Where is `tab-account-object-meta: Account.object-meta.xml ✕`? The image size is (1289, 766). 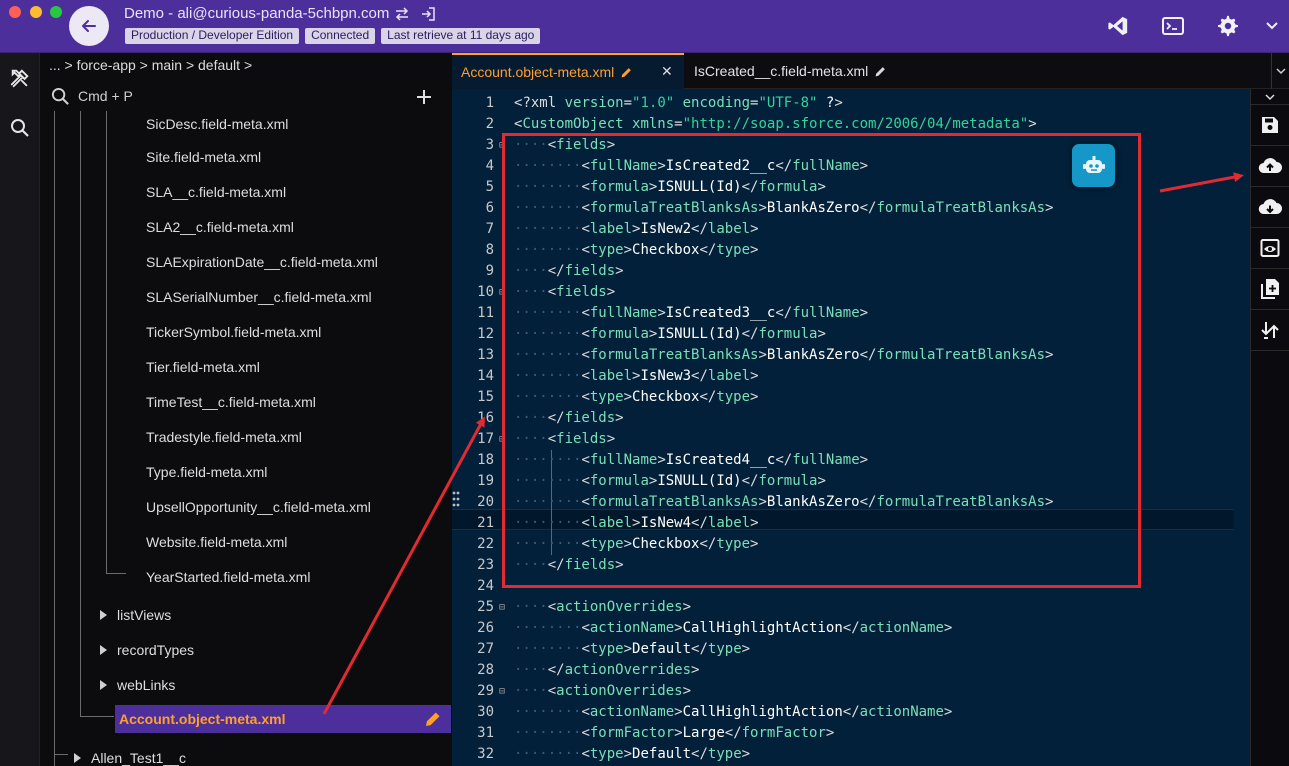 tab-account-object-meta: Account.object-meta.xml ✕ is located at coordinates (568, 71).